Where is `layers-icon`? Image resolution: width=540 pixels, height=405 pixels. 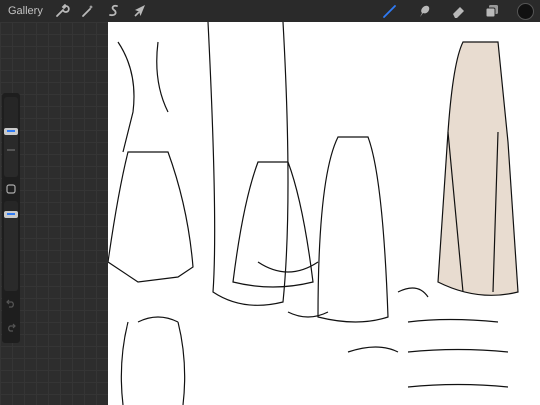
layers-icon is located at coordinates (492, 11).